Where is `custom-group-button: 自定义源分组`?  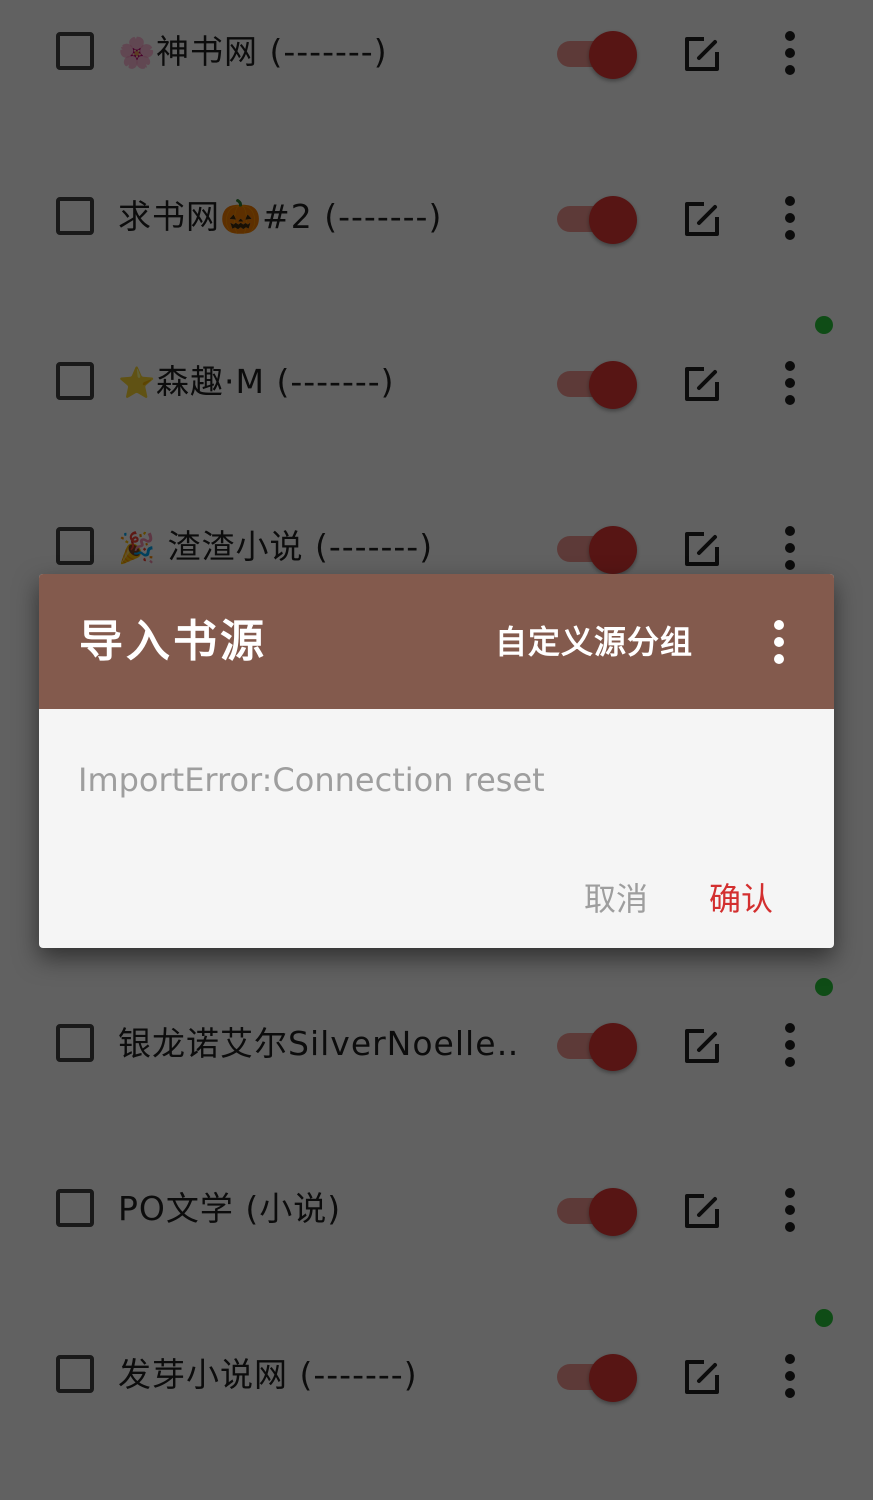 custom-group-button: 自定义源分组 is located at coordinates (594, 642).